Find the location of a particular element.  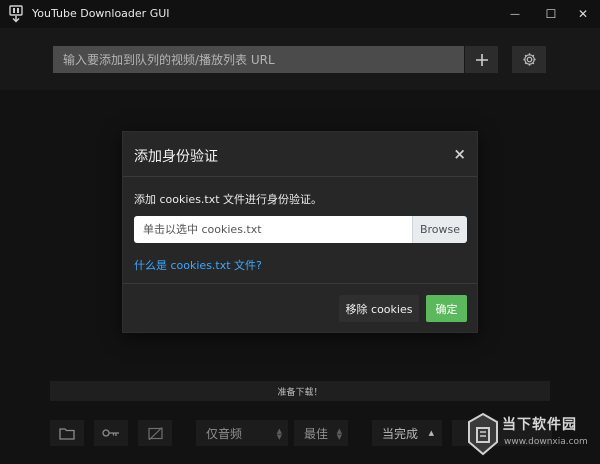

quality-select: 最佳 ▲ ▼ is located at coordinates (321, 433).